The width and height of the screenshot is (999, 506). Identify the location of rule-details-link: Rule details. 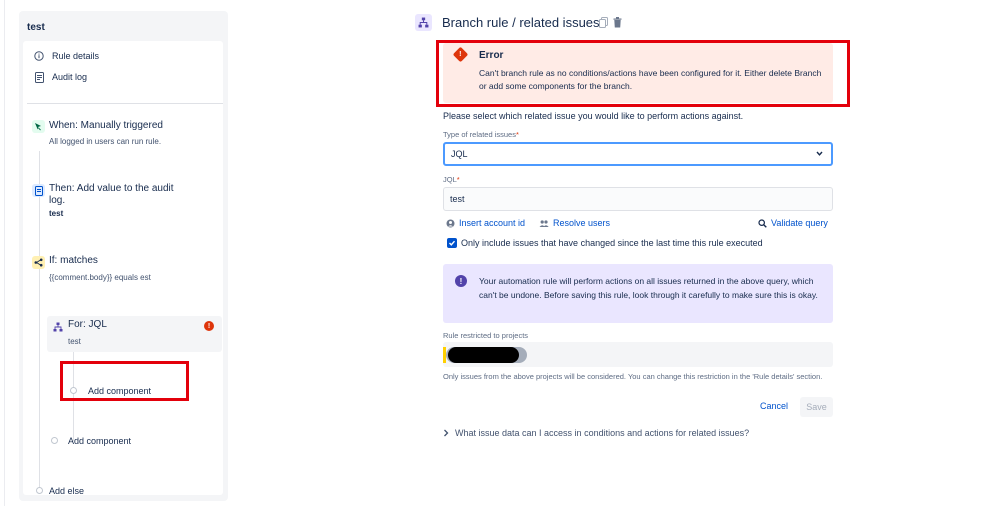
(66, 56).